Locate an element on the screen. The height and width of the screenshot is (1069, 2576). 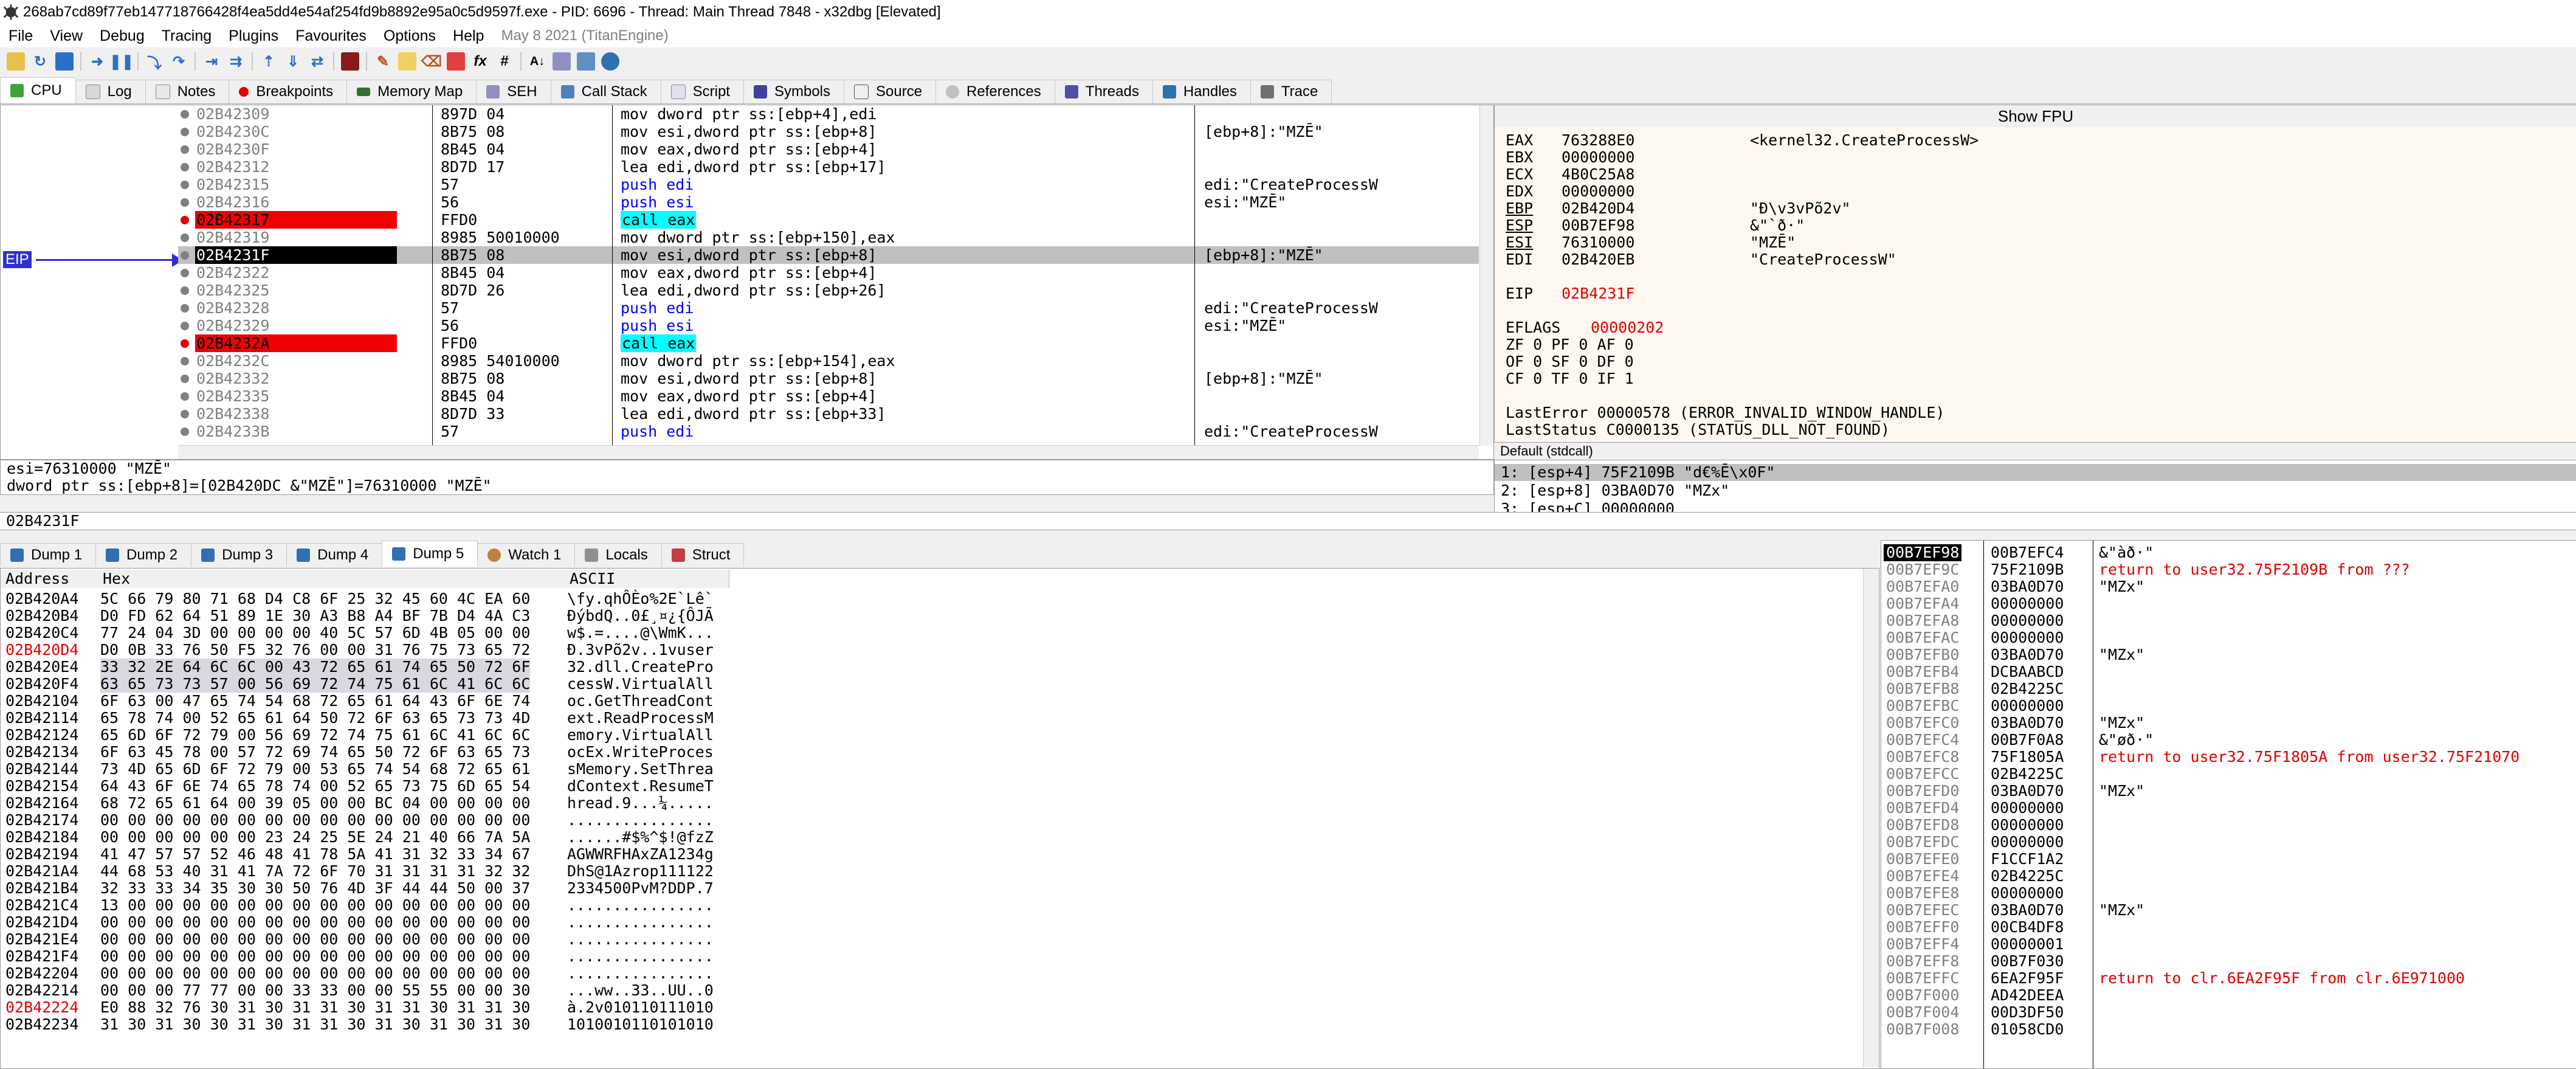
tab-dump-3: Dump 3 is located at coordinates (239, 555).